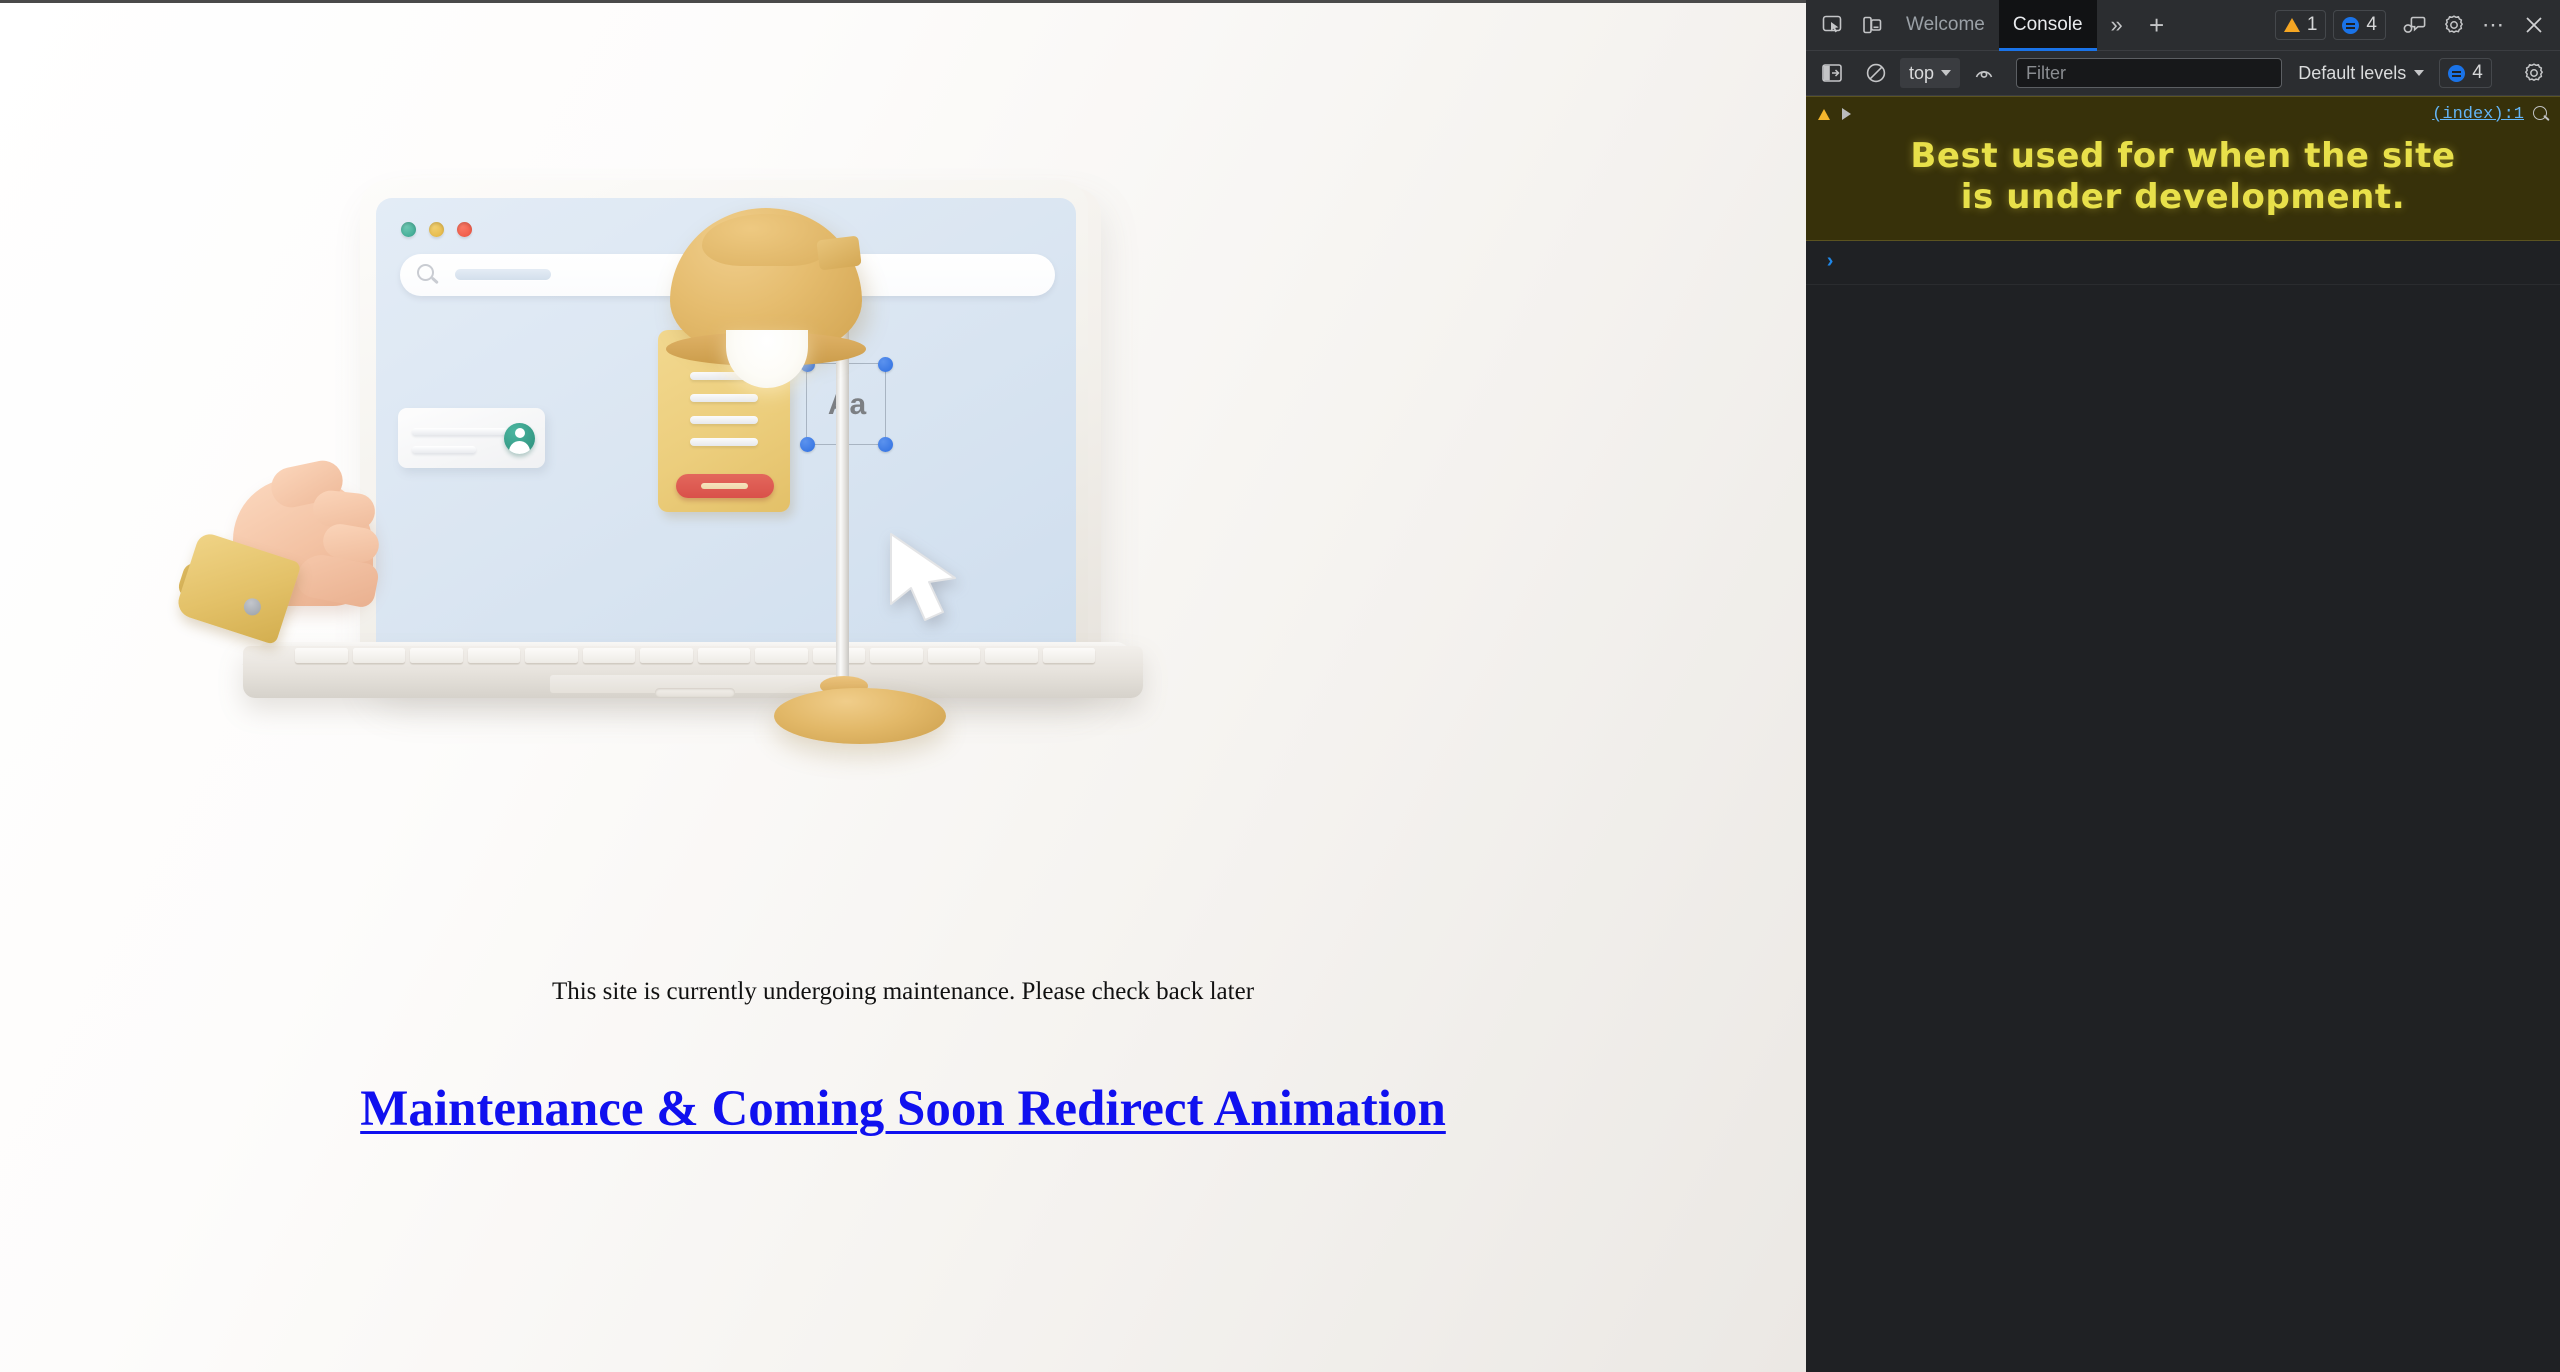  Describe the element at coordinates (2047, 25) in the screenshot. I see `tab-console: Console` at that location.